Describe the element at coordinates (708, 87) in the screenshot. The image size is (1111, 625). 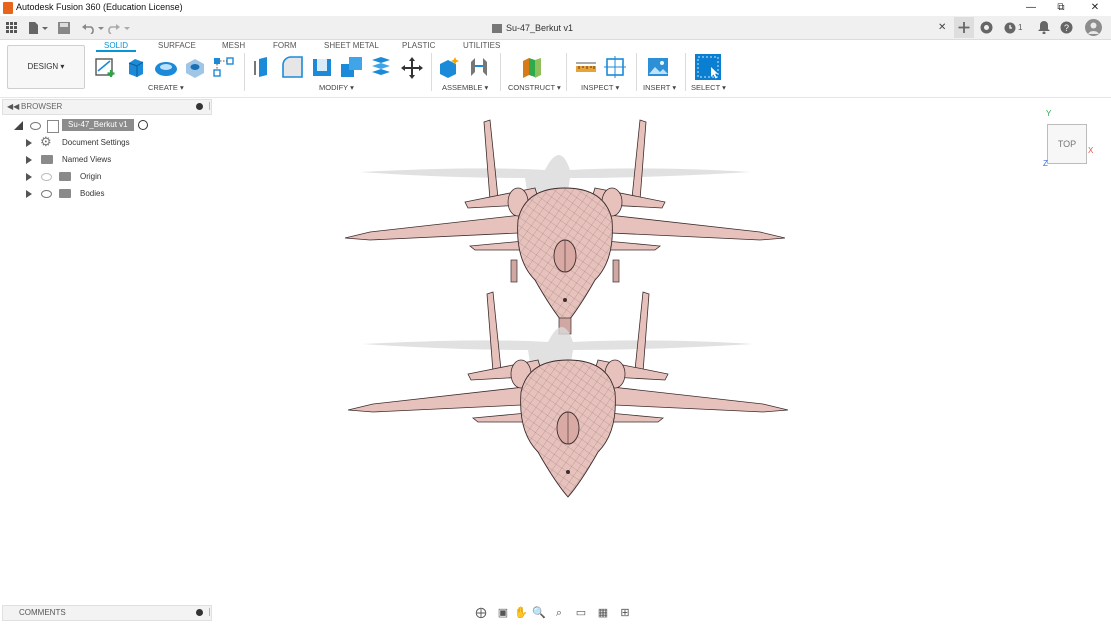
I see `select-menu: SELECT ▾` at that location.